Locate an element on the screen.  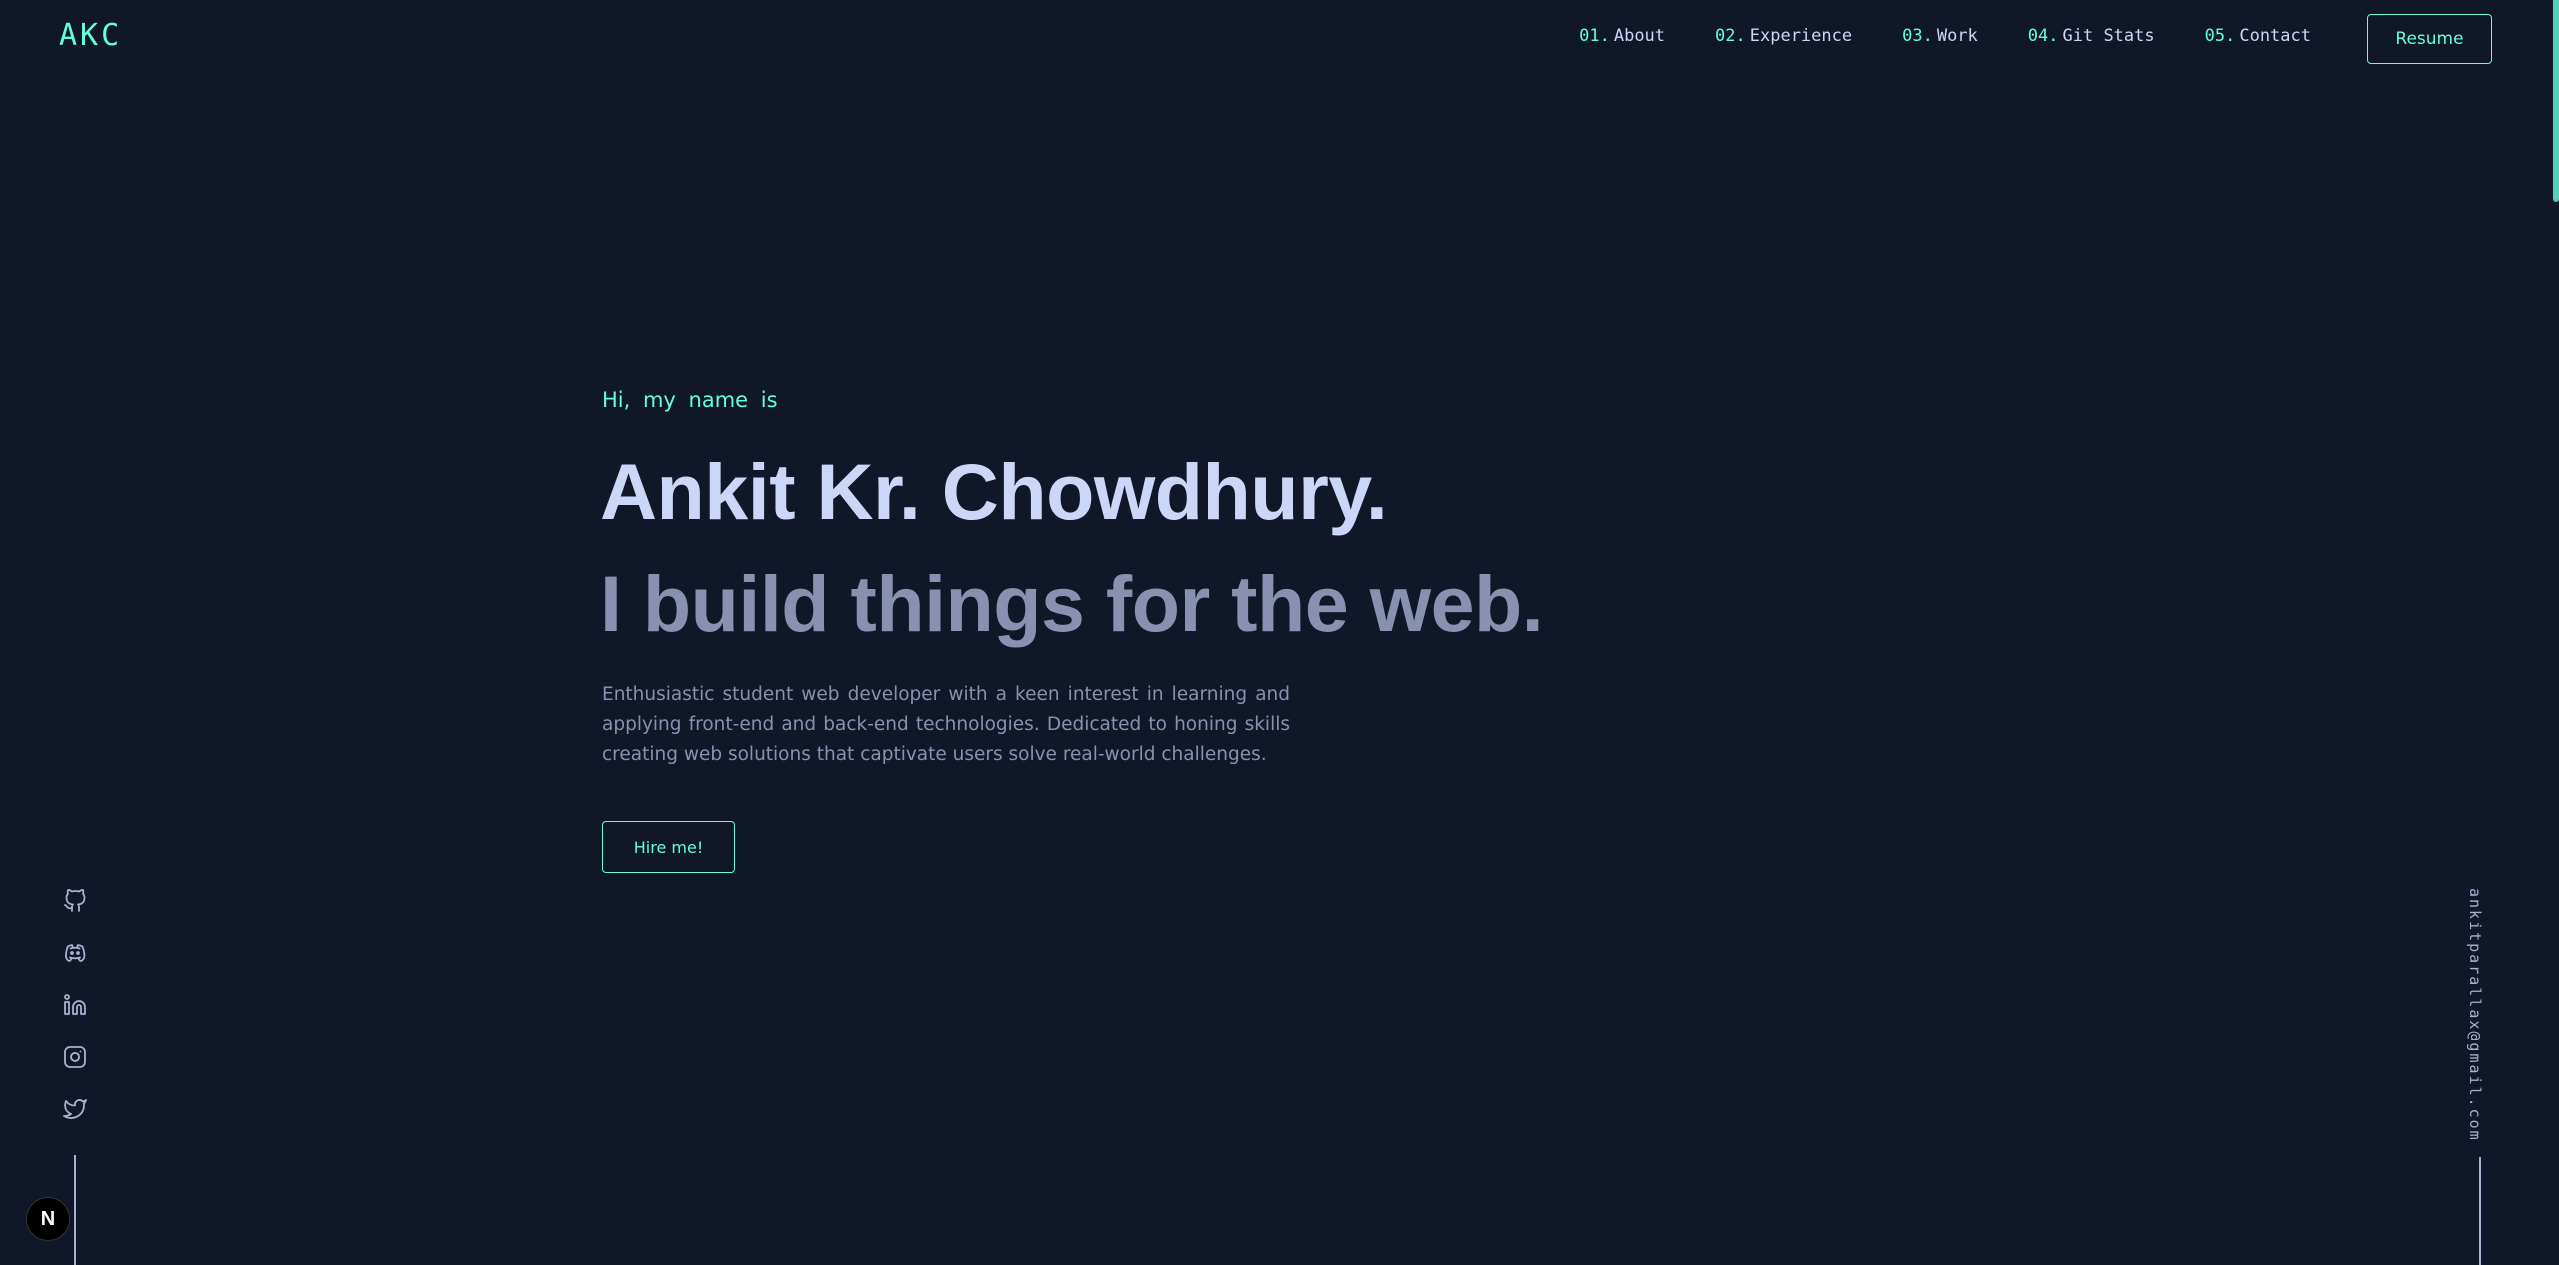
nav-number: 05. is located at coordinates (2220, 36).